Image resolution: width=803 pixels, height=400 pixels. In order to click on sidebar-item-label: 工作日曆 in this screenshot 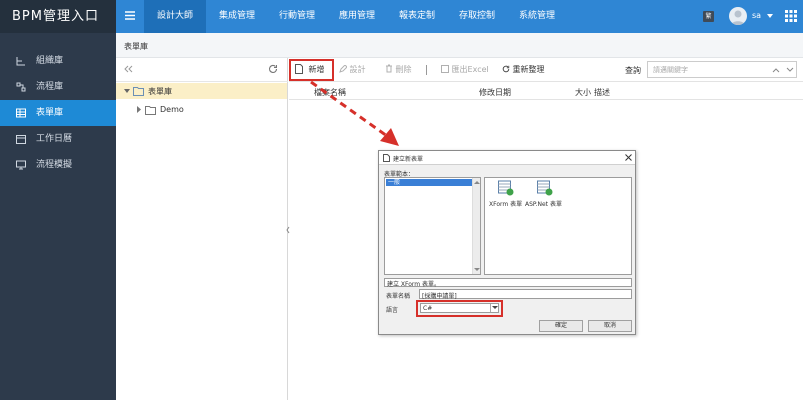, I will do `click(54, 139)`.